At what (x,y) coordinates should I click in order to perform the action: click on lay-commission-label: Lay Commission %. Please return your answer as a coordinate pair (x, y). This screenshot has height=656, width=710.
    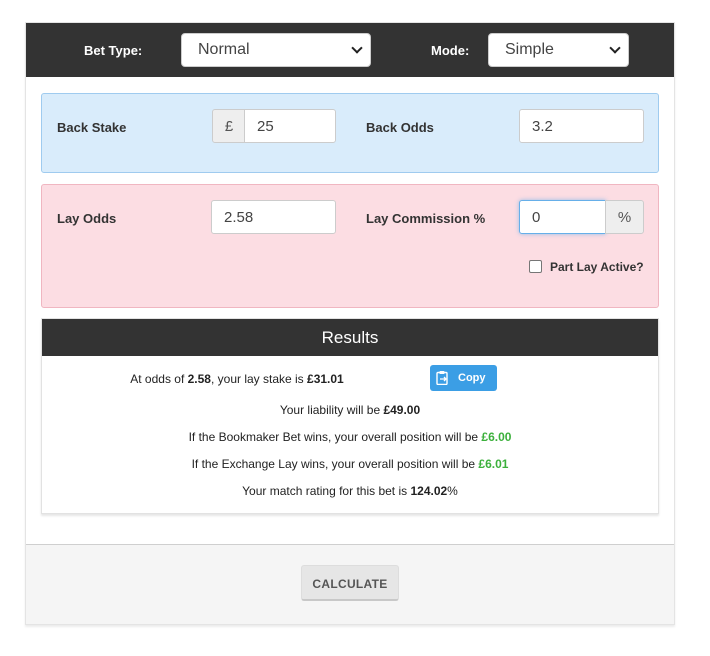
    Looking at the image, I should click on (426, 218).